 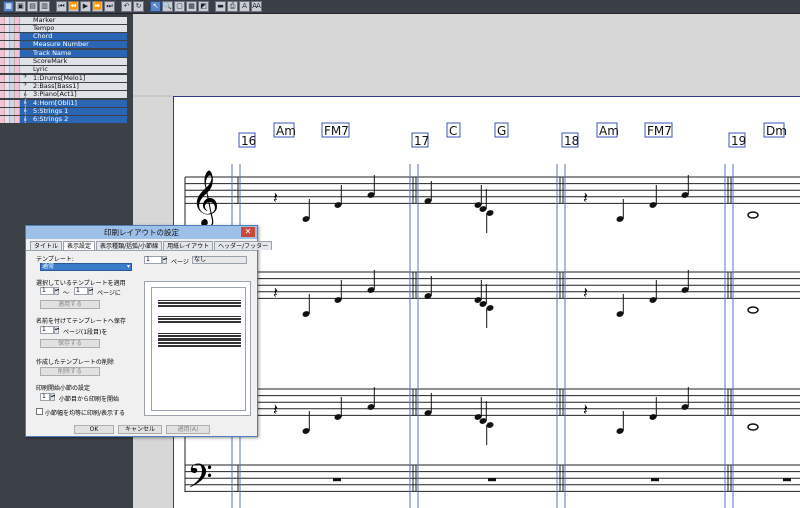 I want to click on piano-roll-icon: ▤, so click(x=32, y=6).